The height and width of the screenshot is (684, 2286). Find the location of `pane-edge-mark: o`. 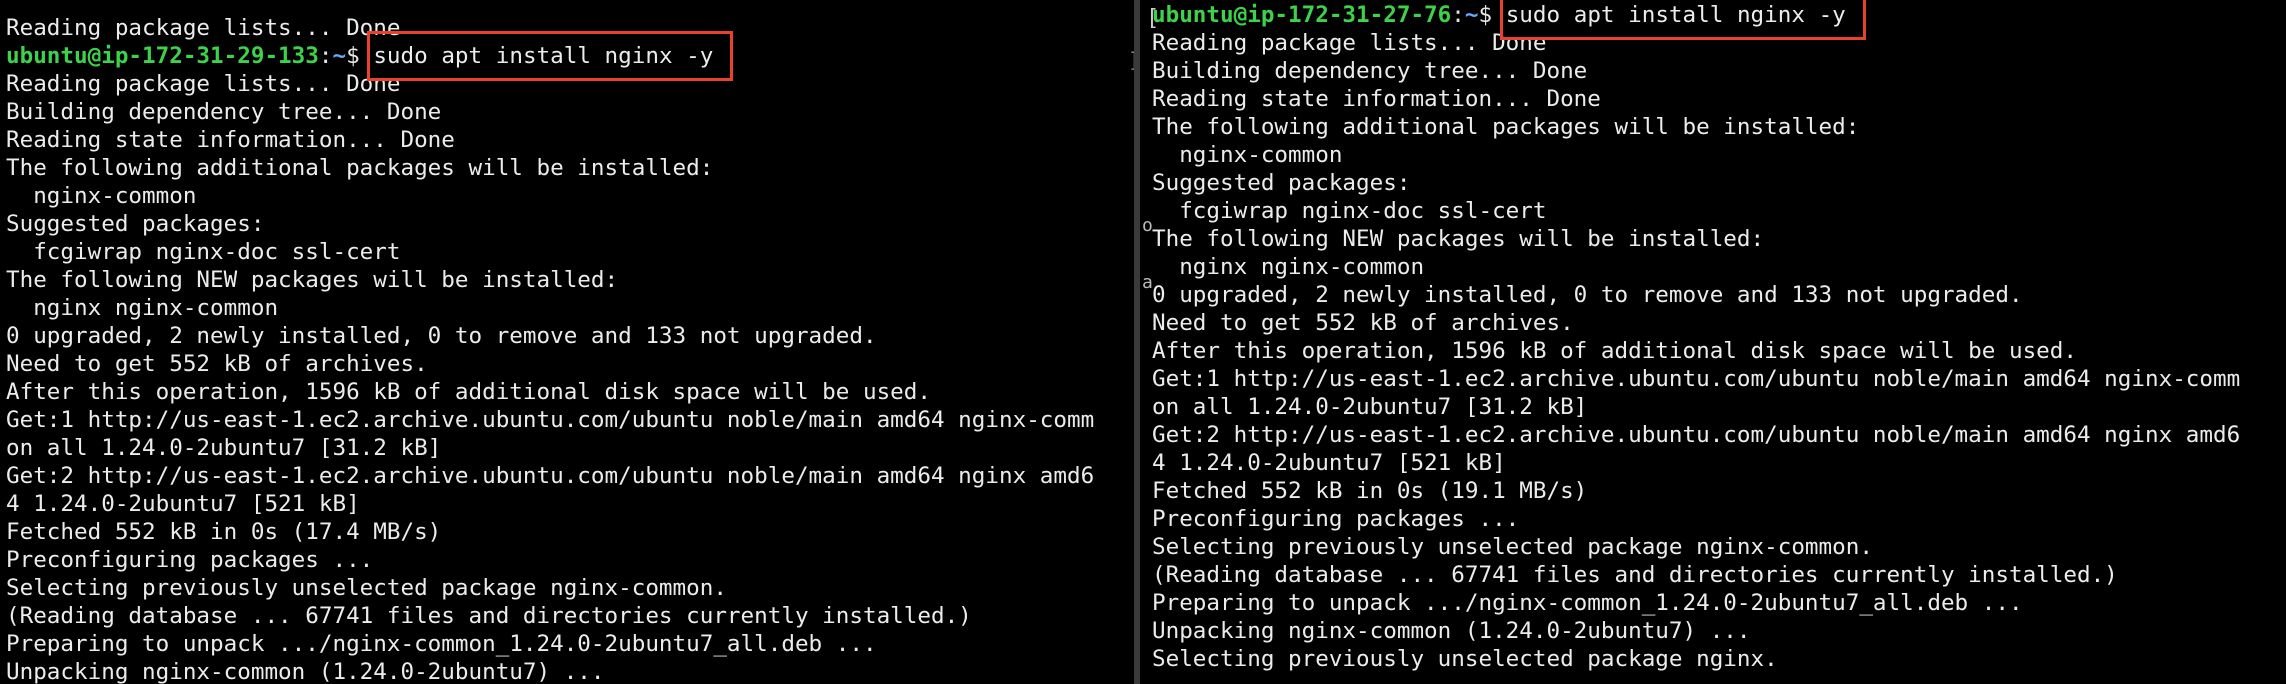

pane-edge-mark: o is located at coordinates (1147, 225).